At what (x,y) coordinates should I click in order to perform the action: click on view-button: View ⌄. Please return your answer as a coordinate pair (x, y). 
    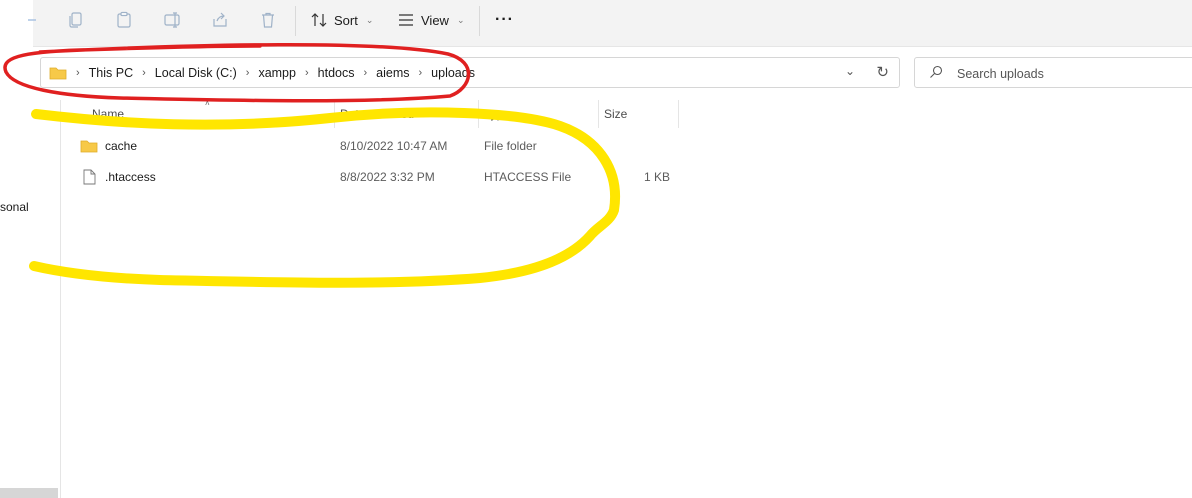
    Looking at the image, I should click on (431, 20).